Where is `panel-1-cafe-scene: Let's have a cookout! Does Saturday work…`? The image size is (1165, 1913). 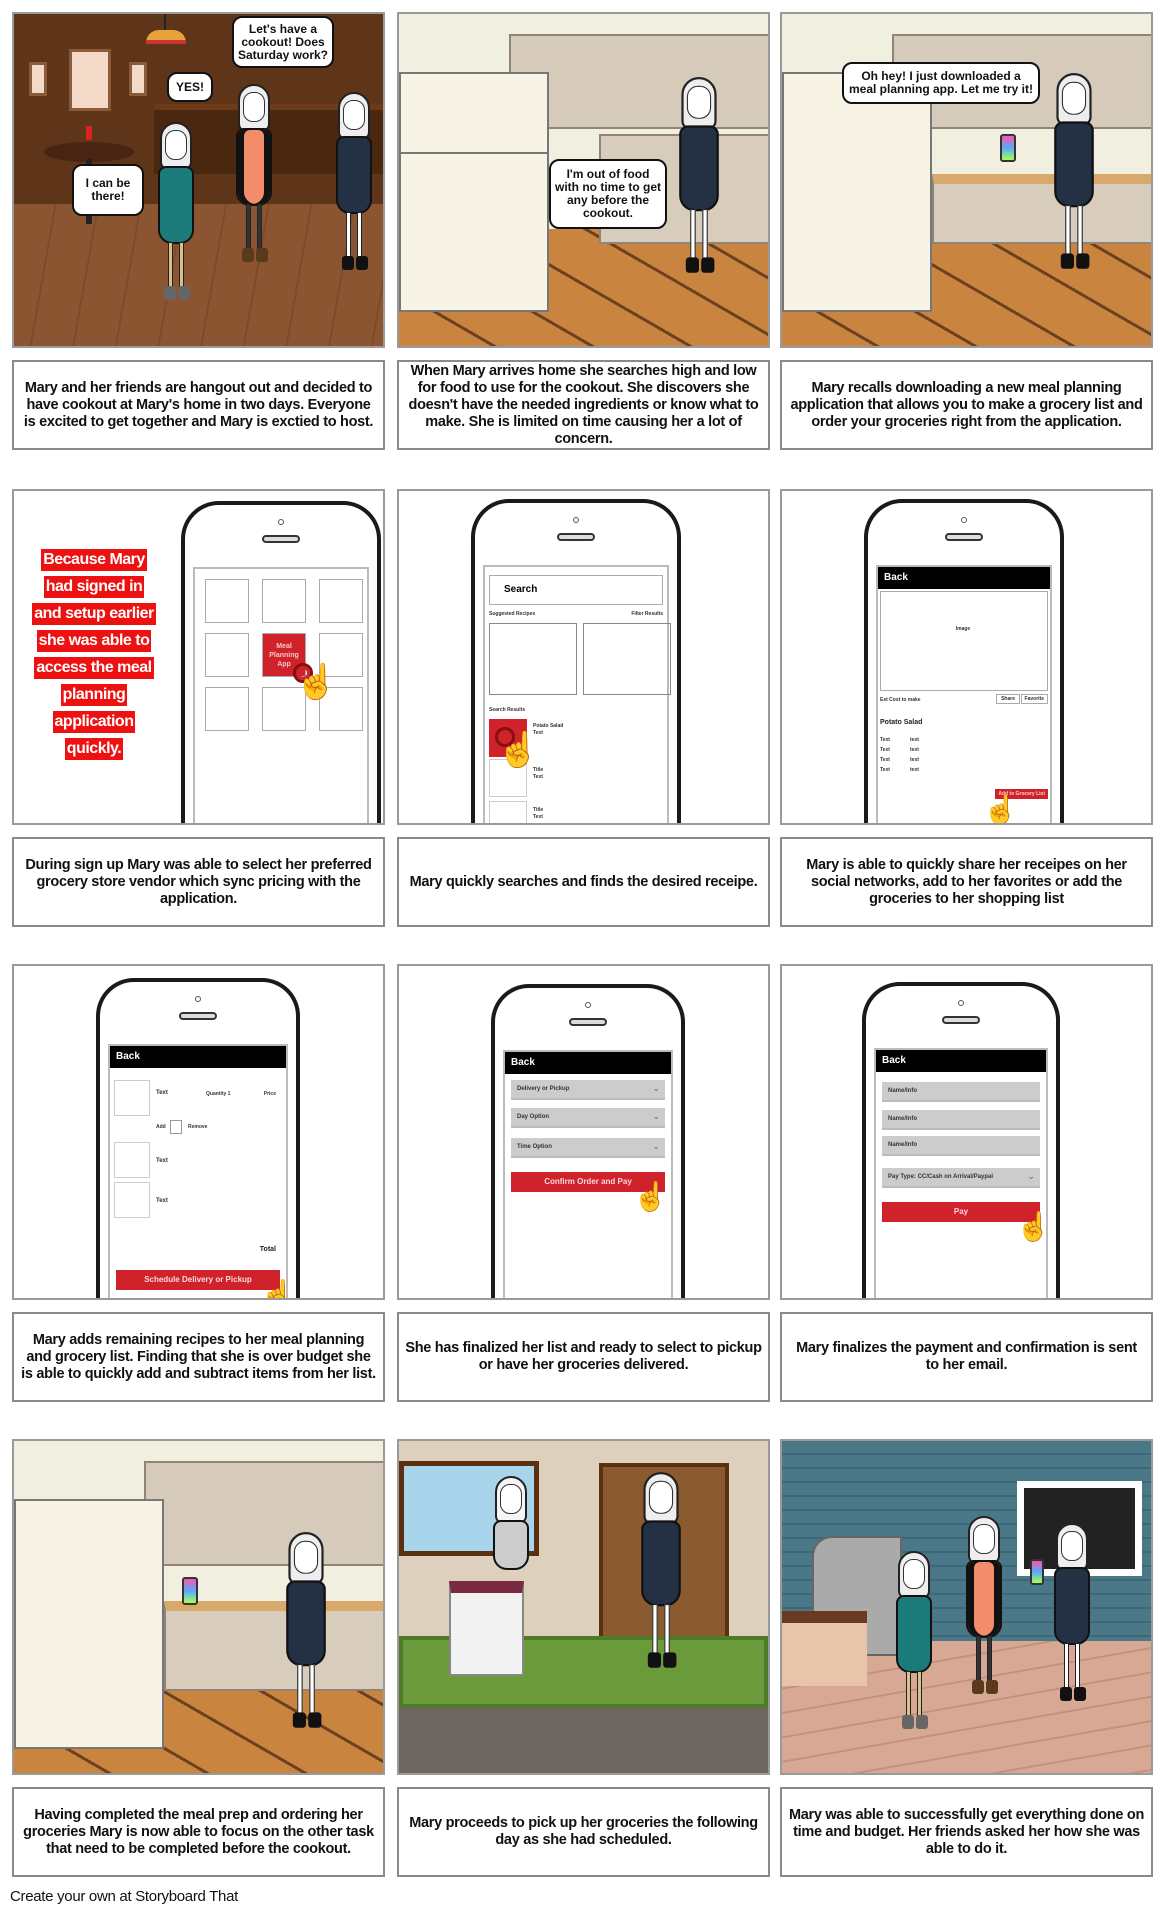
panel-1-cafe-scene: Let's have a cookout! Does Saturday work… is located at coordinates (198, 180).